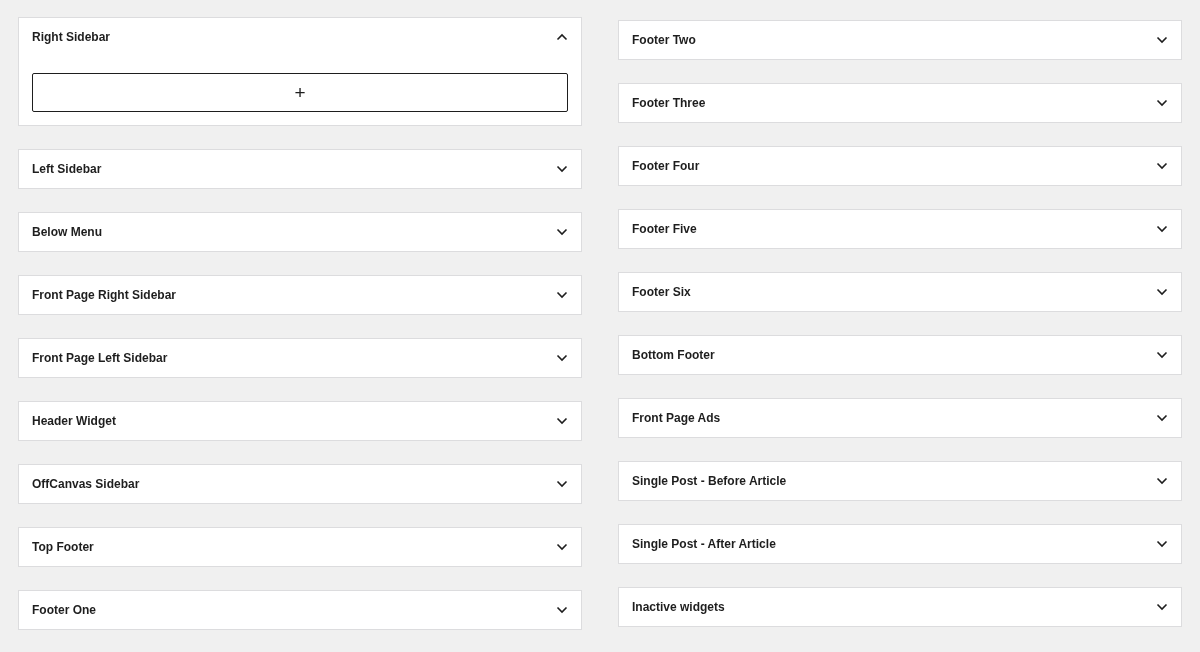 The image size is (1200, 652). What do you see at coordinates (300, 358) in the screenshot?
I see `widget-area-toggle: Front Page Left Sidebar` at bounding box center [300, 358].